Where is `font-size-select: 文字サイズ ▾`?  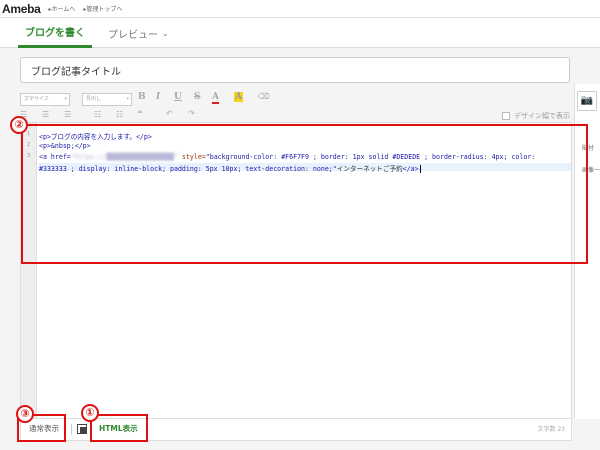 font-size-select: 文字サイズ ▾ is located at coordinates (45, 99).